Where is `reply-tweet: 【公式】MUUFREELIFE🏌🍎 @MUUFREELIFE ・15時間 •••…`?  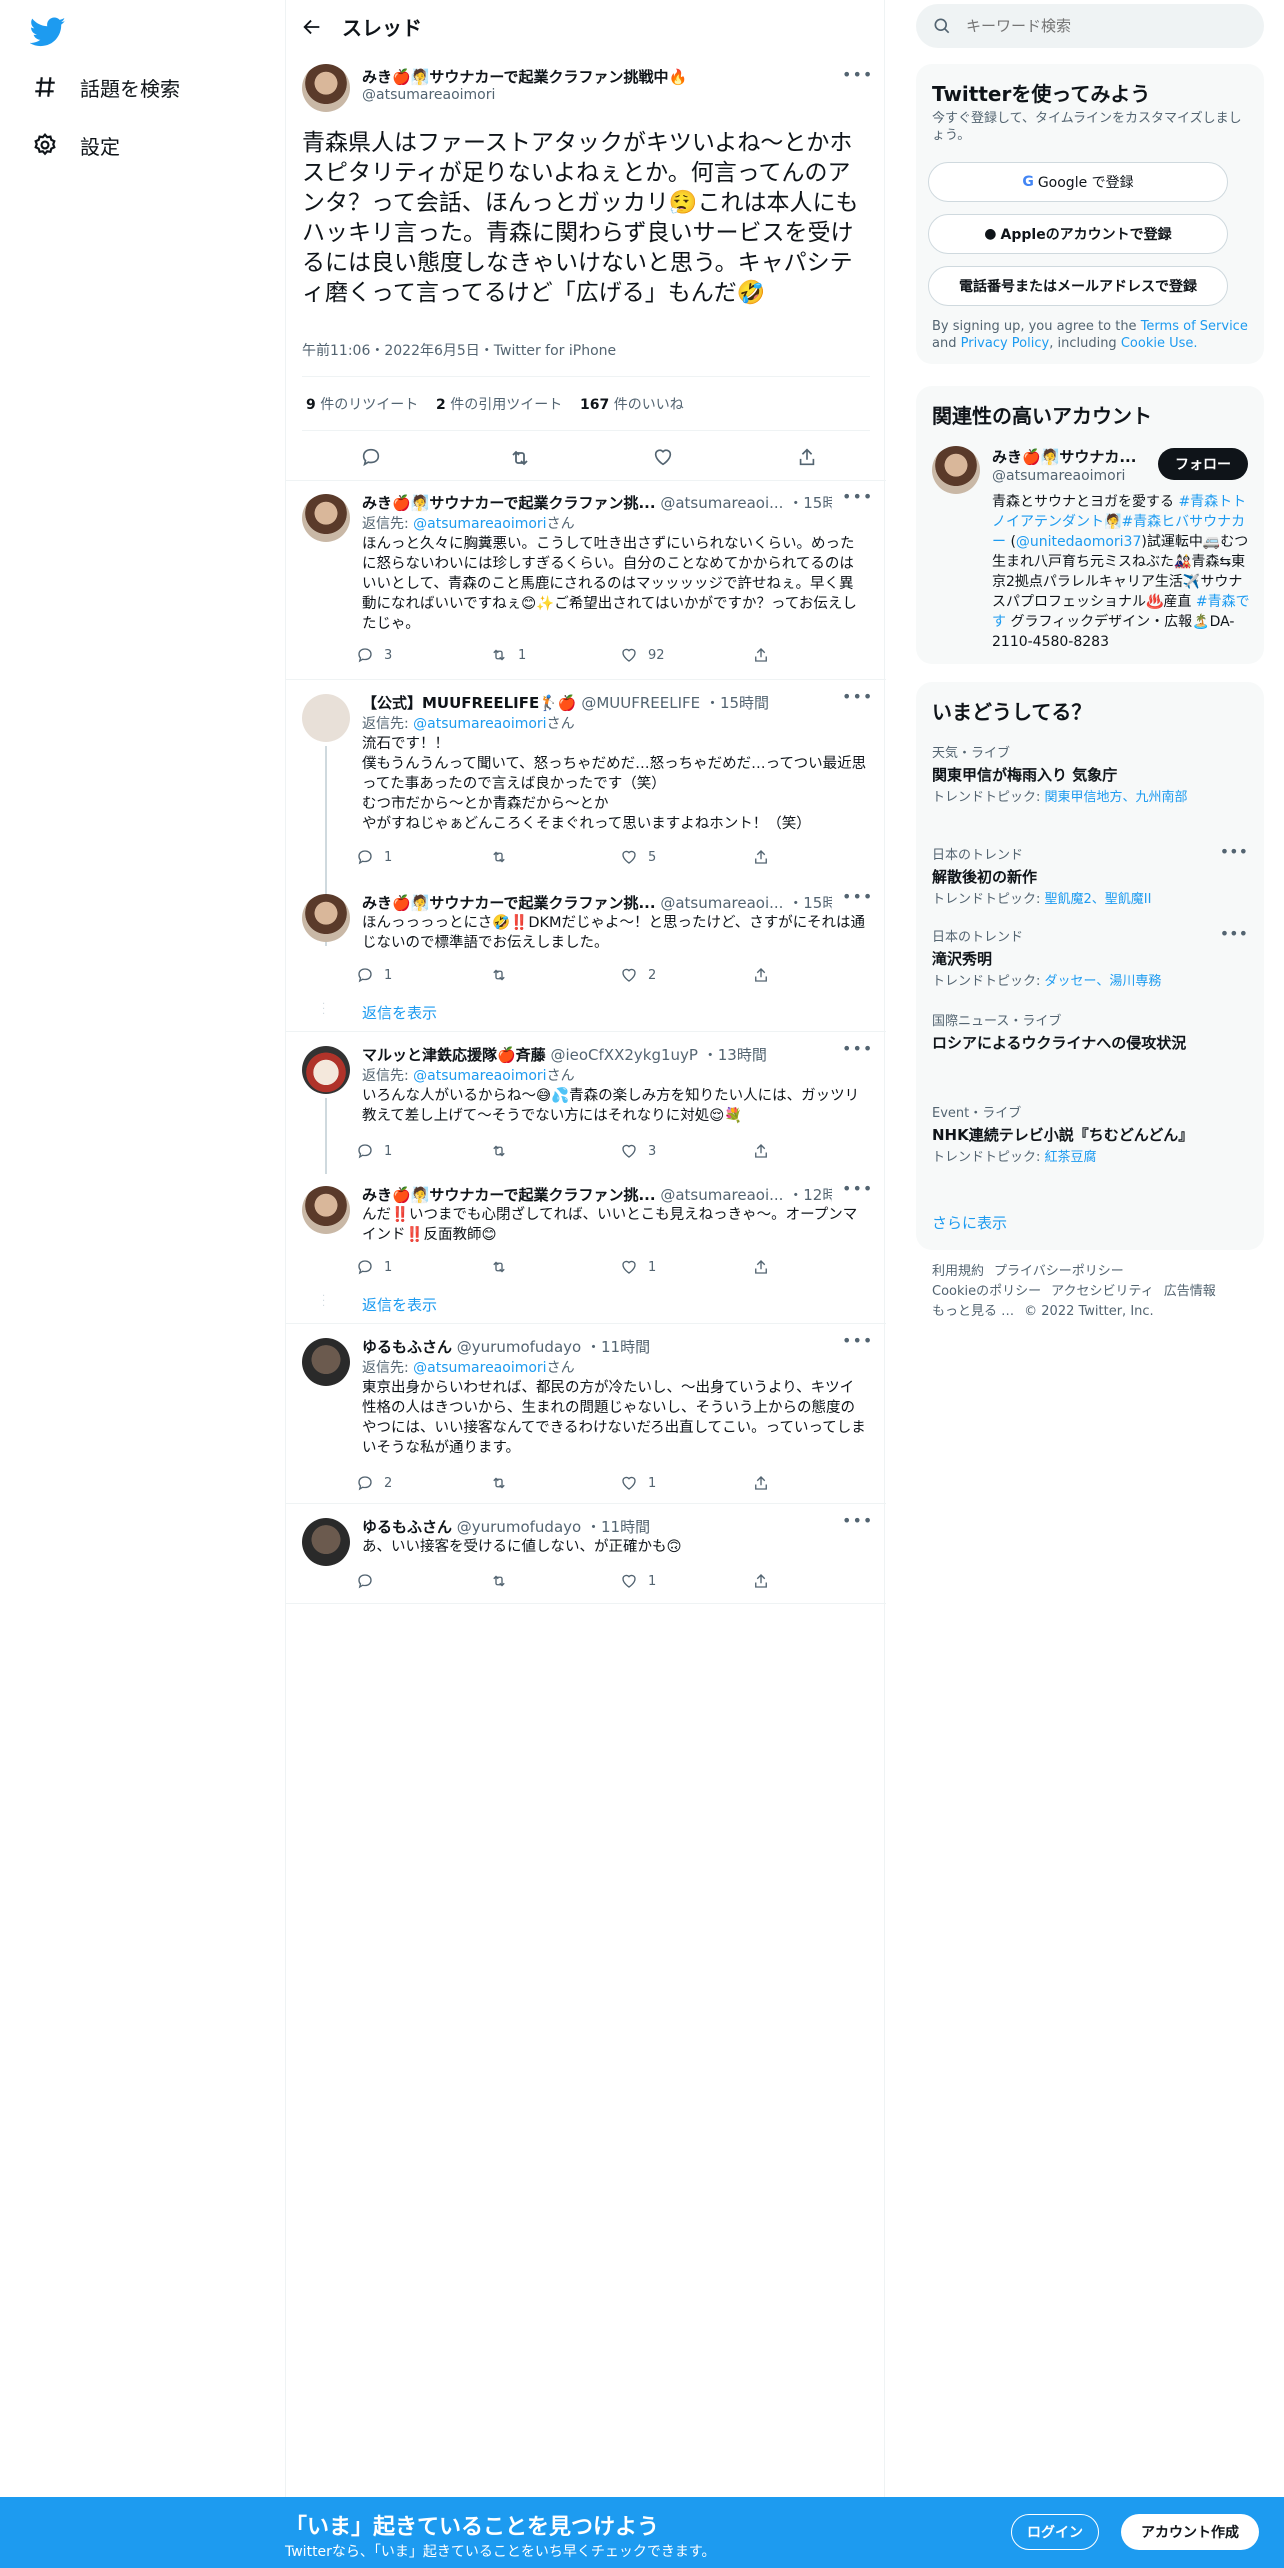 reply-tweet: 【公式】MUUFREELIFE🏌🍎 @MUUFREELIFE ・15時間 •••… is located at coordinates (586, 814).